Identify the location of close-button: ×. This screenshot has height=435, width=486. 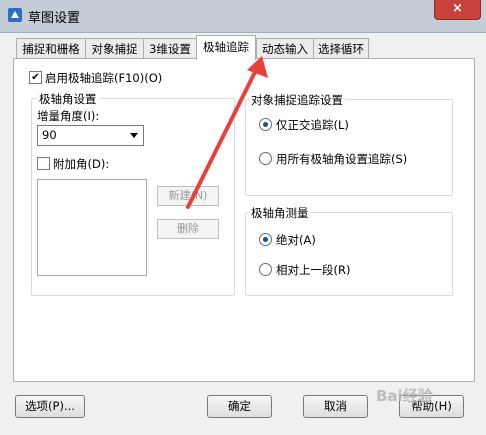
(457, 10).